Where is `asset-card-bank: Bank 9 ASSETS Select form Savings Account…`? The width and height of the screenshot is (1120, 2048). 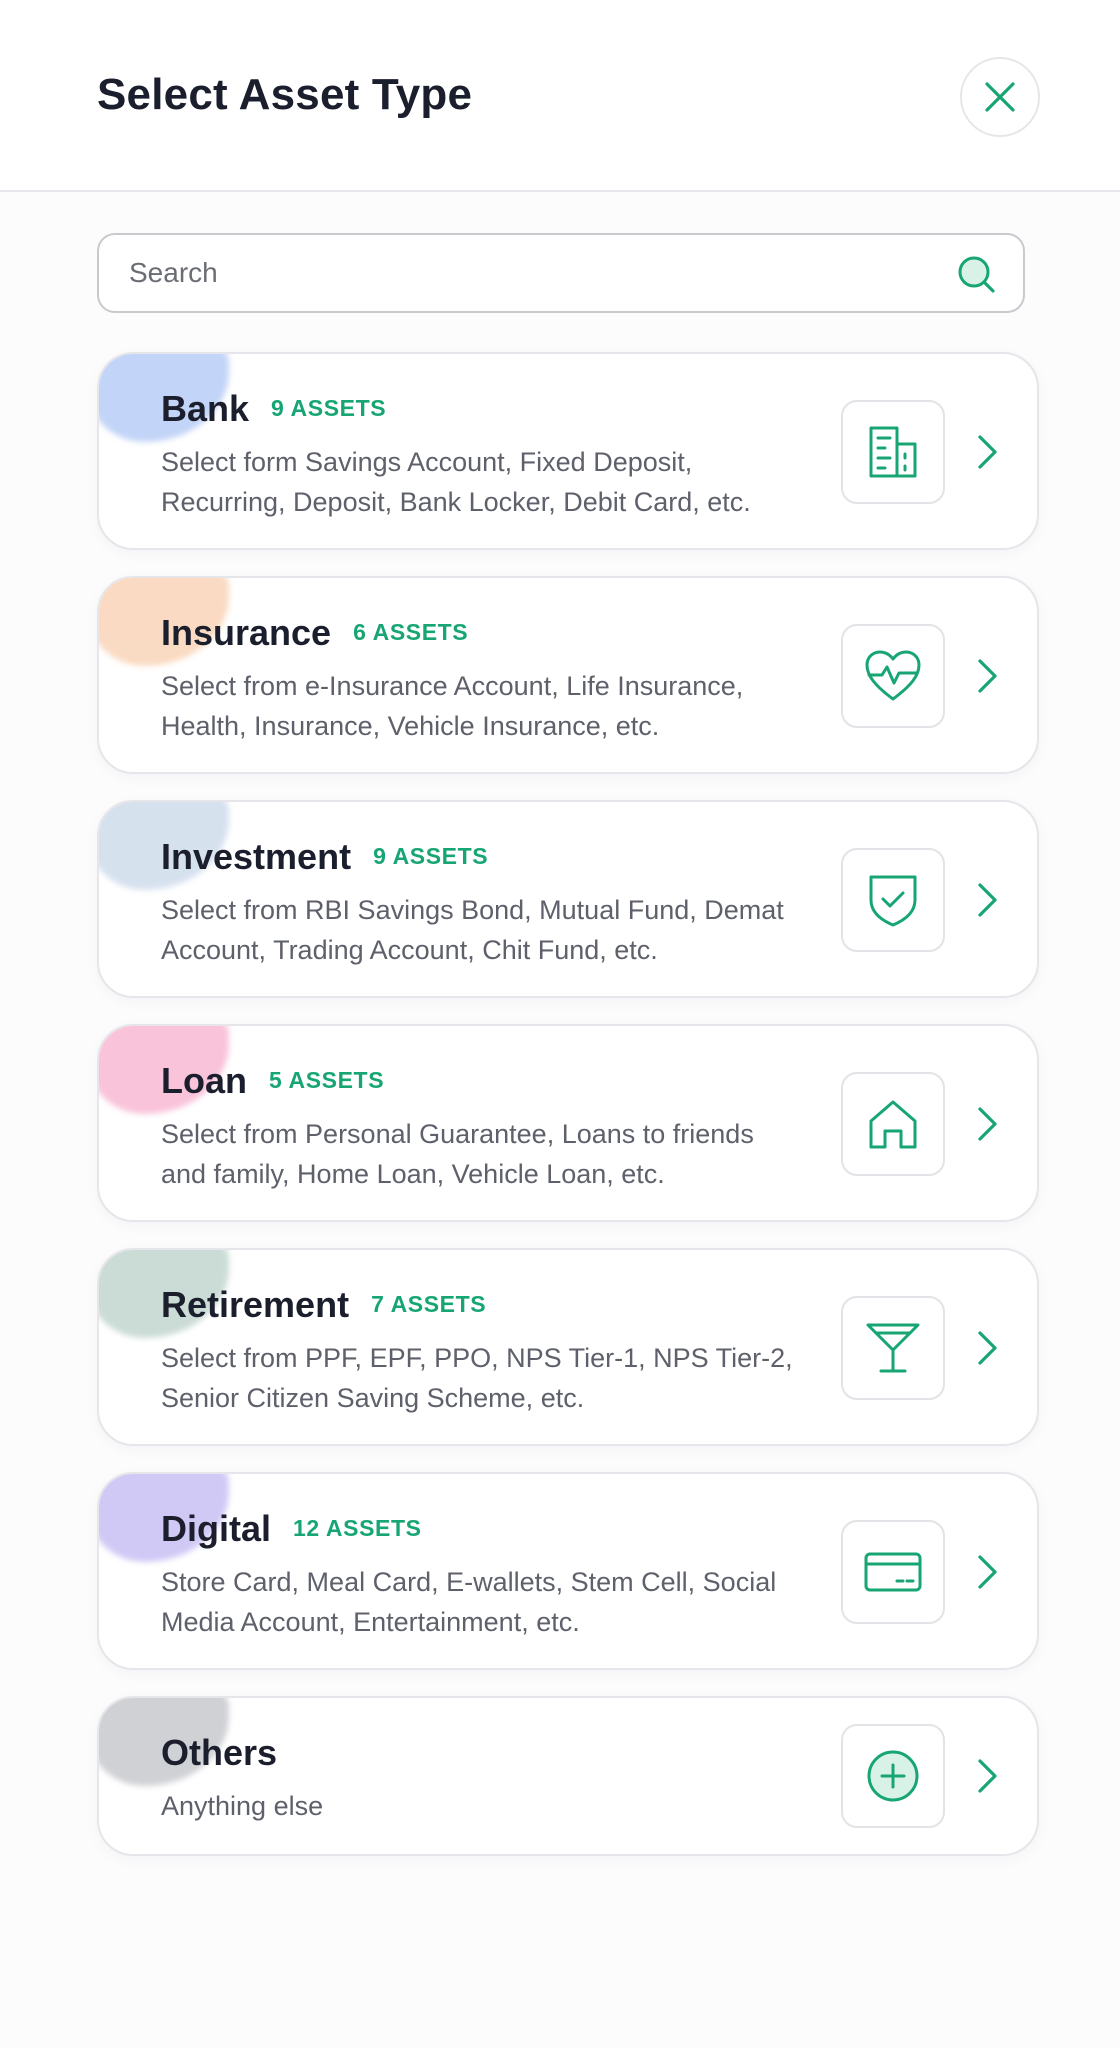
asset-card-bank: Bank 9 ASSETS Select form Savings Account… is located at coordinates (568, 451).